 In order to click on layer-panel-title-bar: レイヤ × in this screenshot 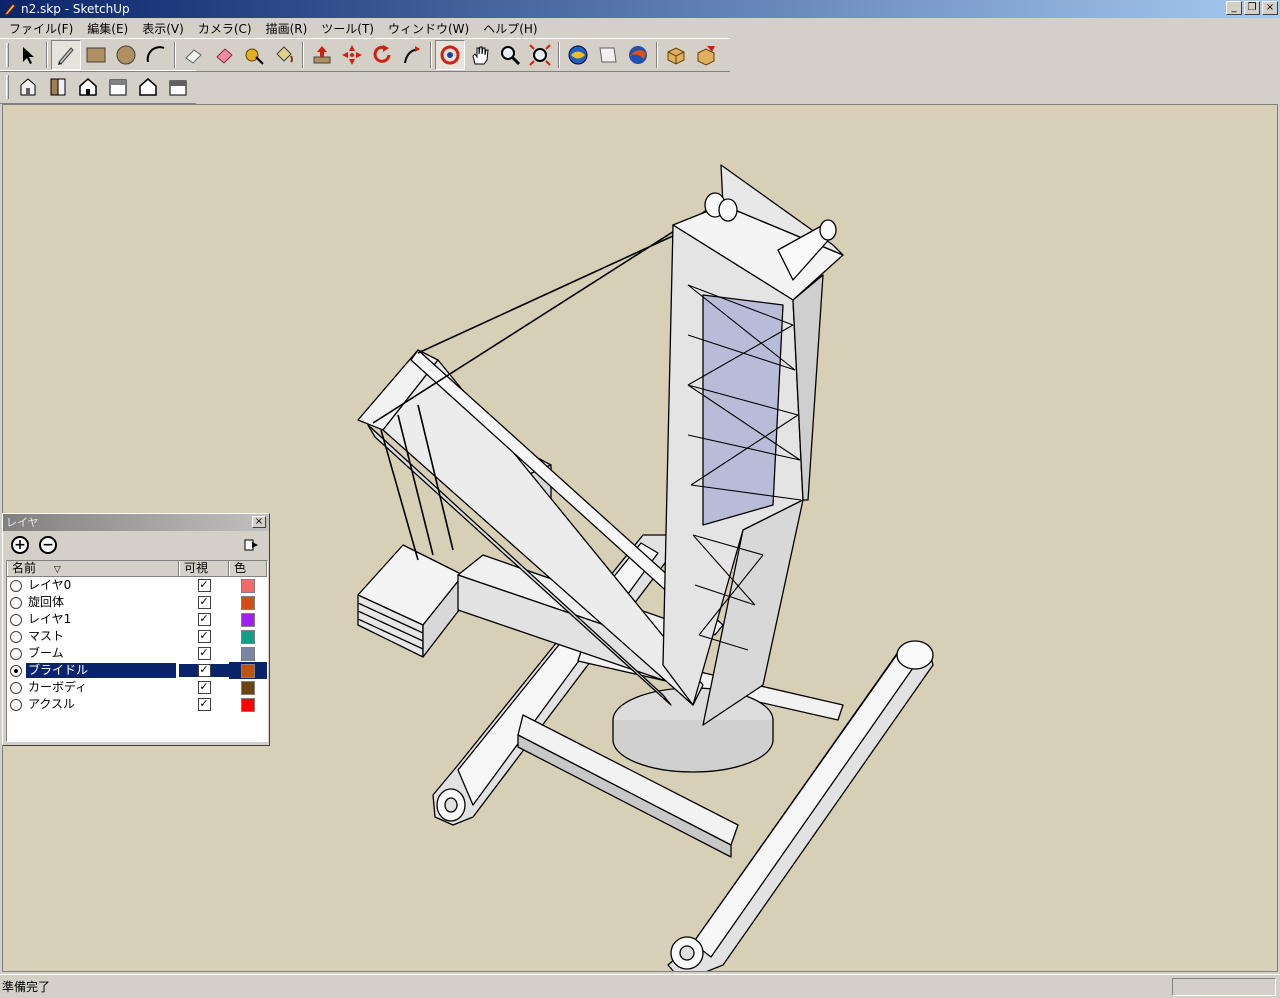, I will do `click(136, 522)`.